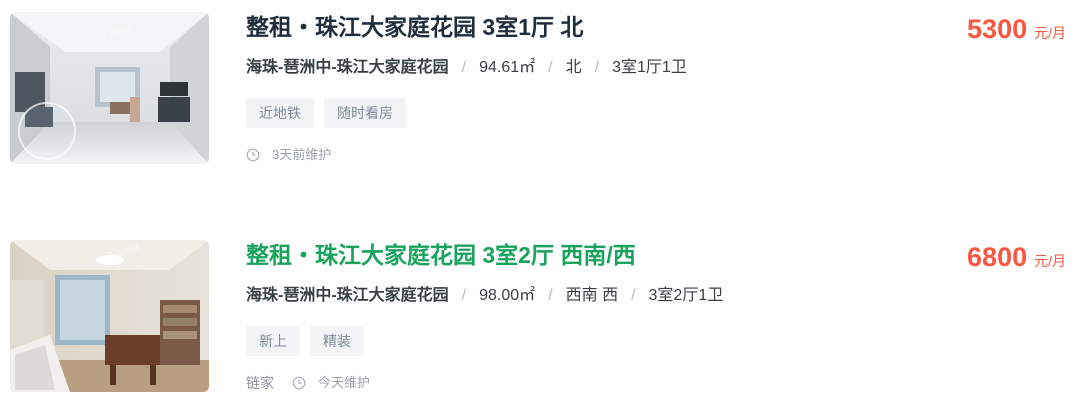 This screenshot has width=1080, height=410. What do you see at coordinates (507, 67) in the screenshot?
I see `area: 94.61㎡` at bounding box center [507, 67].